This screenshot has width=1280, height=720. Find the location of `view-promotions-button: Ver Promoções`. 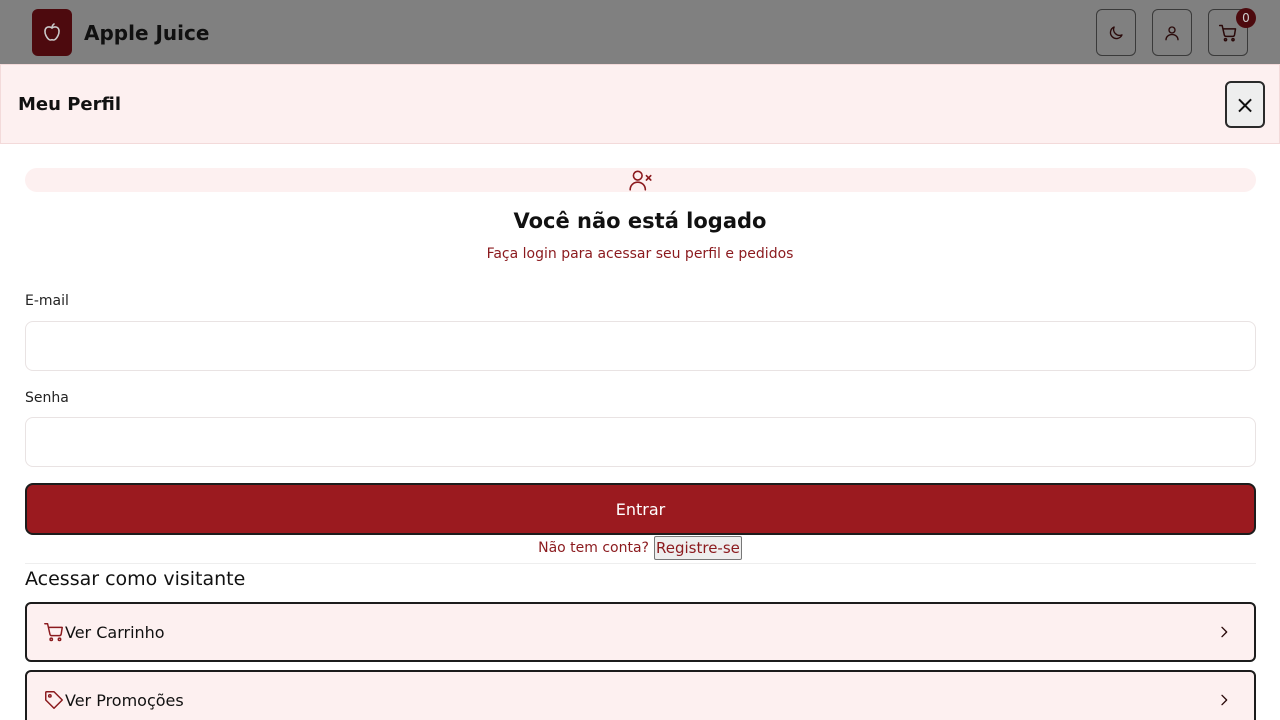

view-promotions-button: Ver Promoções is located at coordinates (640, 695).